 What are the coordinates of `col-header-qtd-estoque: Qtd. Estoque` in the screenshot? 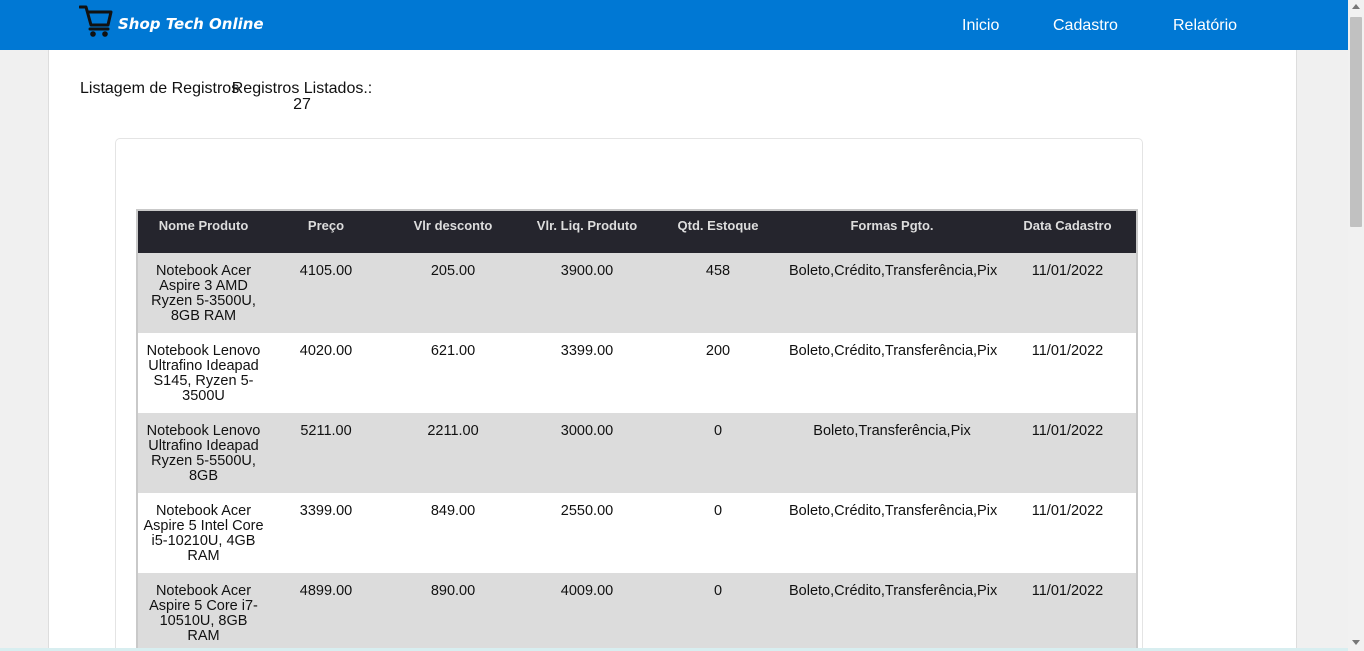 It's located at (718, 231).